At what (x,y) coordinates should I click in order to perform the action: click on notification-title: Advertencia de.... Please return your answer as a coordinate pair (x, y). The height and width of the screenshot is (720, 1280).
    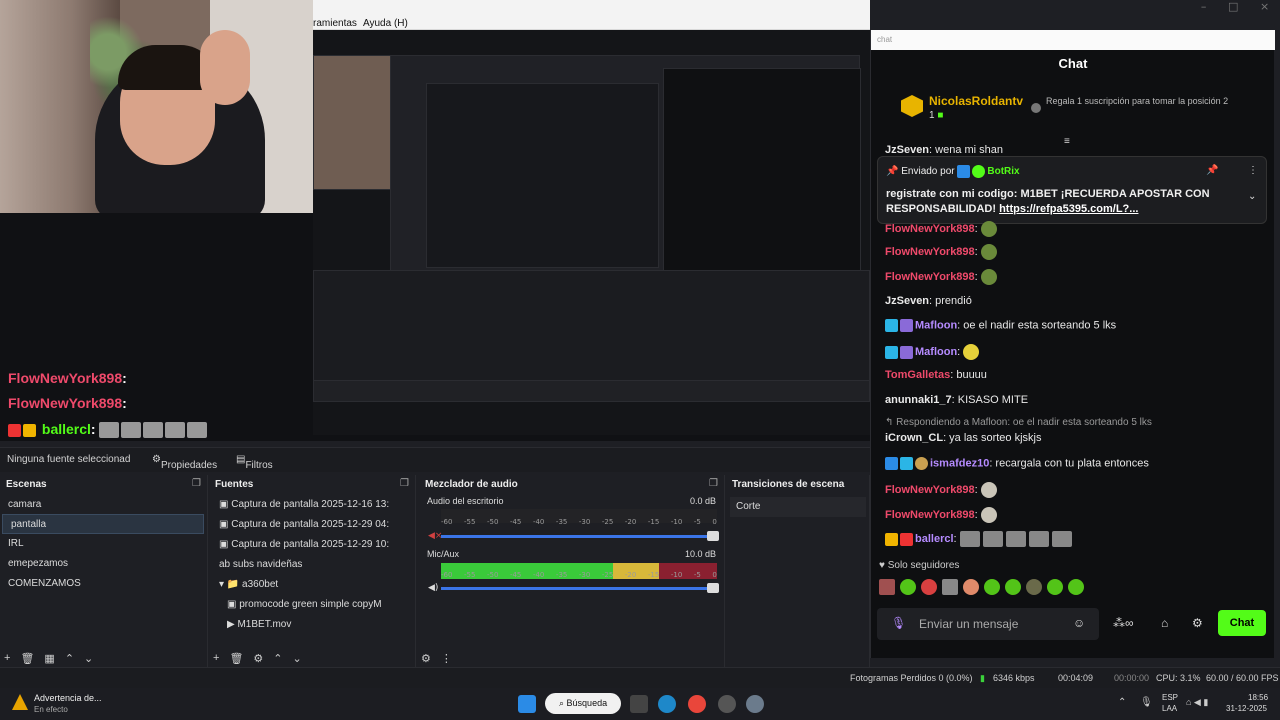
    Looking at the image, I should click on (68, 698).